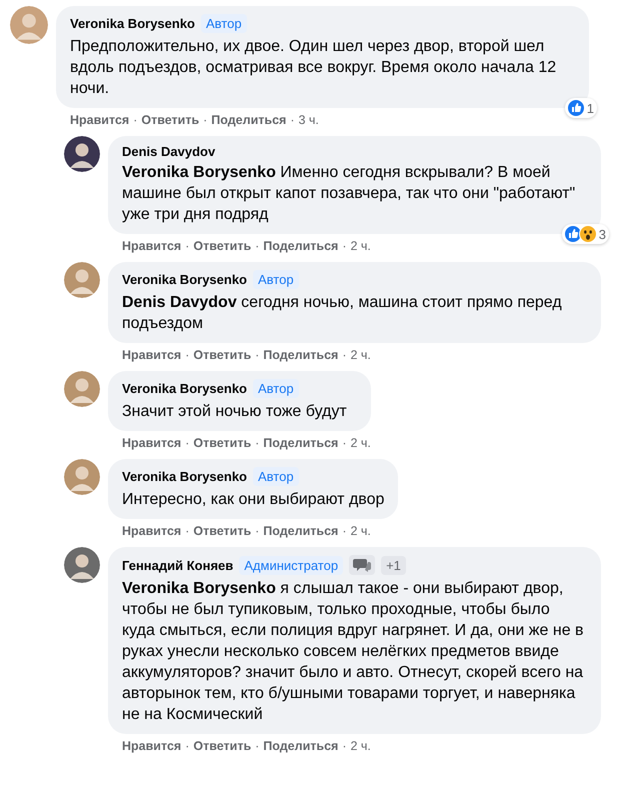  I want to click on reactions-summary: 3, so click(585, 234).